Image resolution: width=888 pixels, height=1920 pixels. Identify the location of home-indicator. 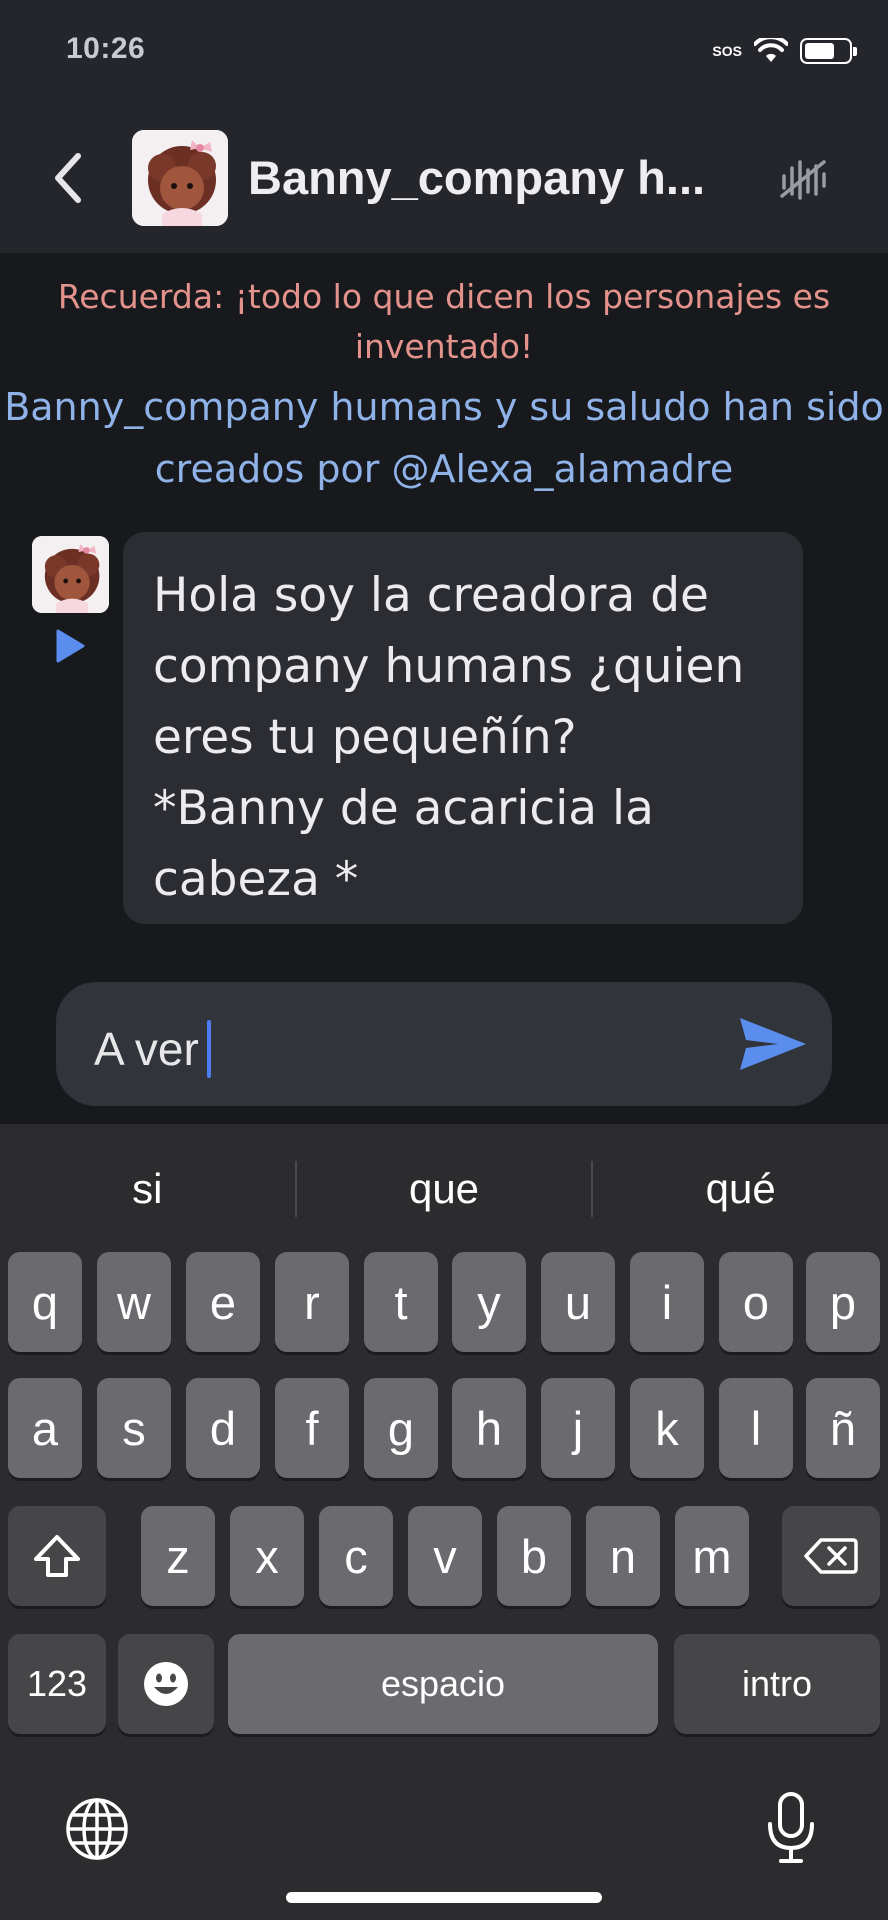
(444, 1897).